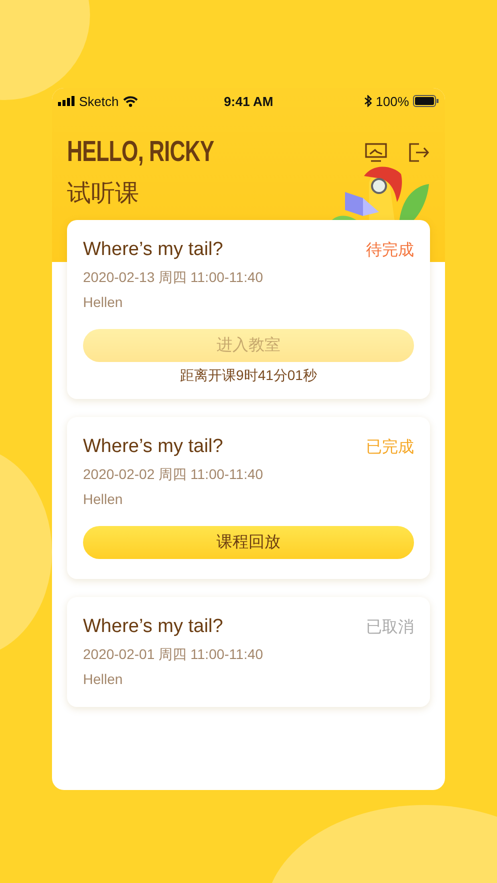  What do you see at coordinates (99, 101) in the screenshot?
I see `carrier-name: Sketch` at bounding box center [99, 101].